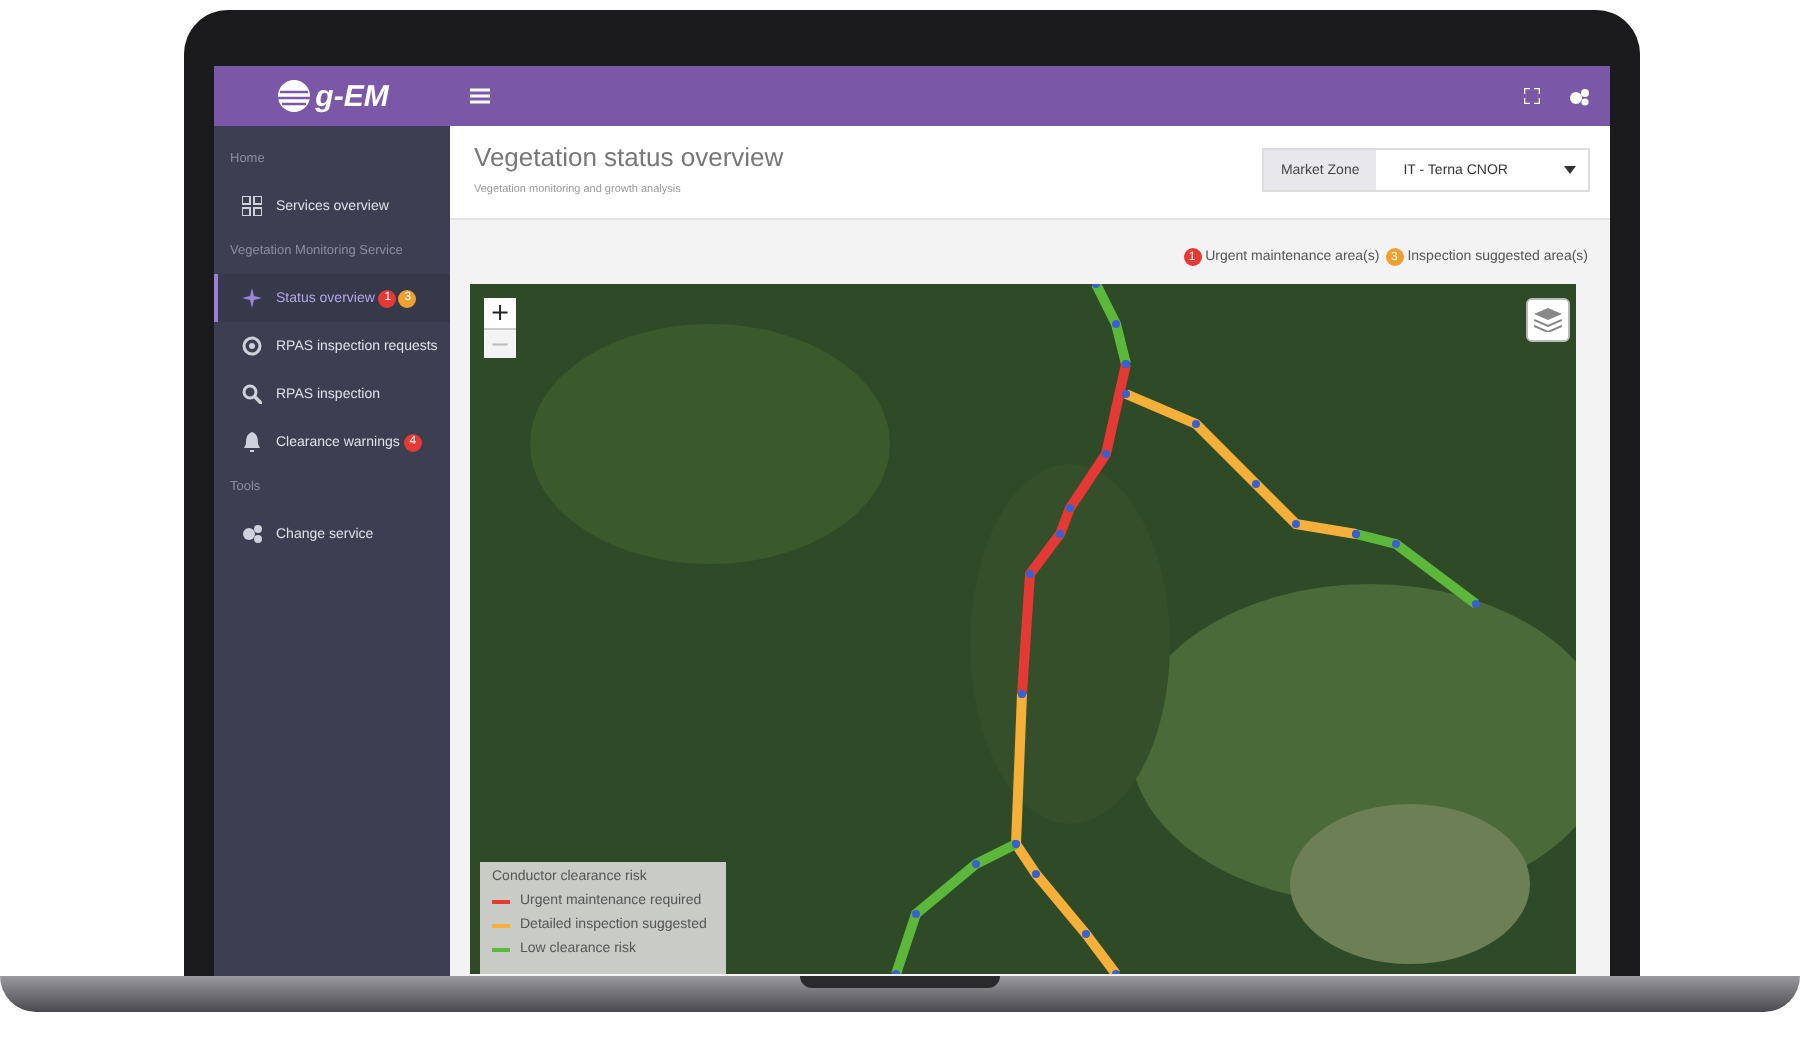 The width and height of the screenshot is (1800, 1040). What do you see at coordinates (352, 96) in the screenshot?
I see `logo-text: g-EM` at bounding box center [352, 96].